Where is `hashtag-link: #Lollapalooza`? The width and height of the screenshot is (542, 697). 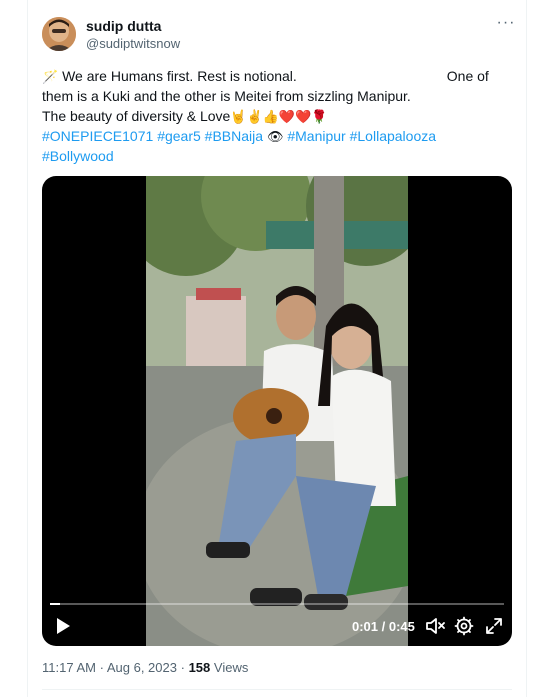 hashtag-link: #Lollapalooza is located at coordinates (393, 136).